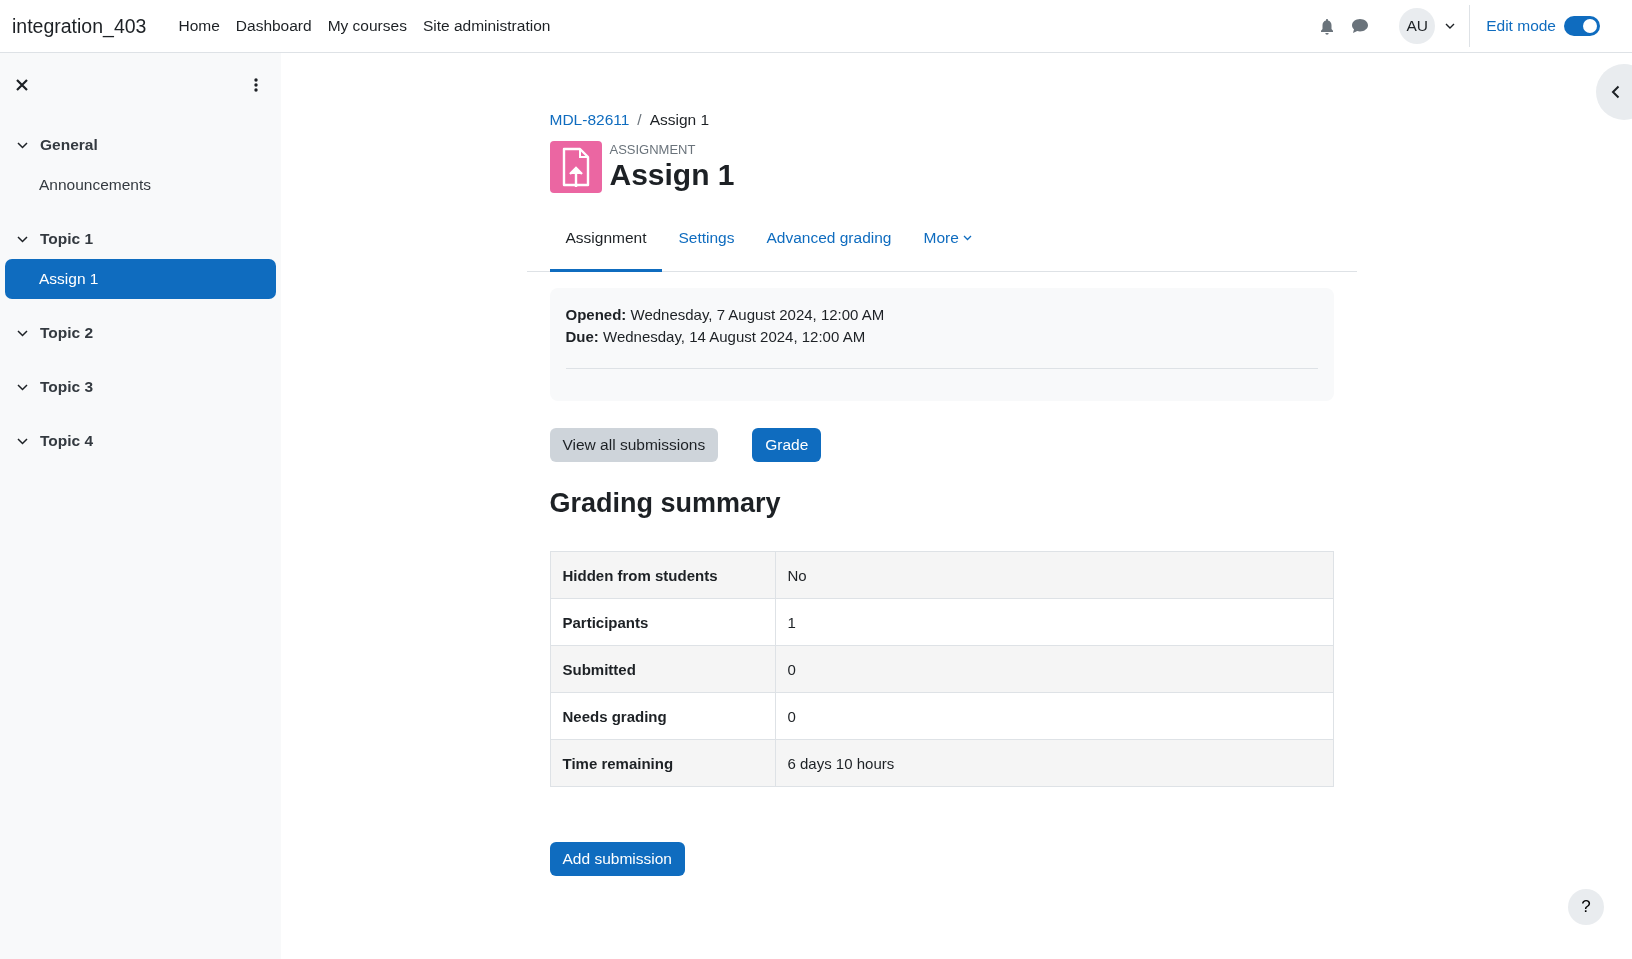  I want to click on section-title: Topic 2, so click(67, 333).